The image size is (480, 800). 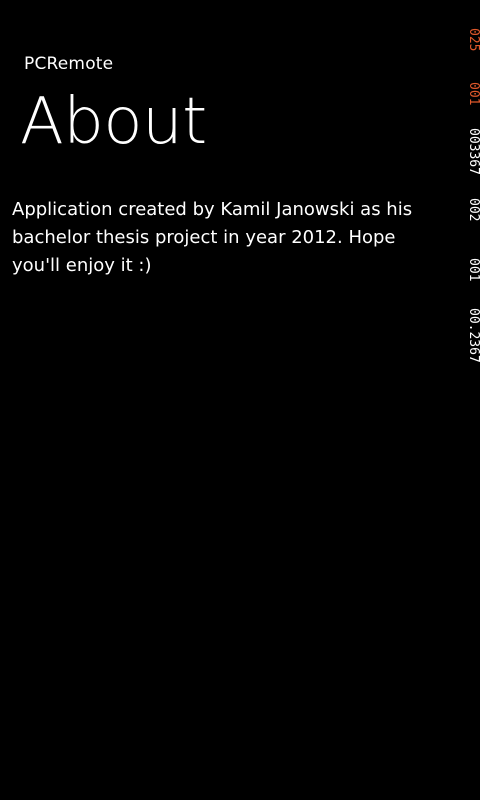 What do you see at coordinates (473, 40) in the screenshot?
I see `render-fps-counter: 025` at bounding box center [473, 40].